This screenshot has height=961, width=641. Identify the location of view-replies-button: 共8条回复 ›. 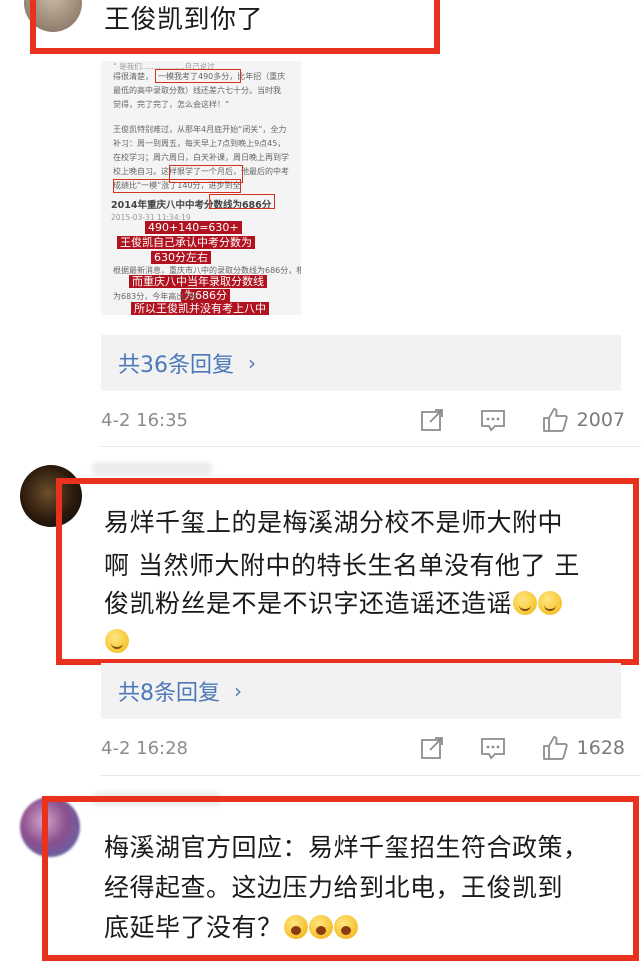
(361, 691).